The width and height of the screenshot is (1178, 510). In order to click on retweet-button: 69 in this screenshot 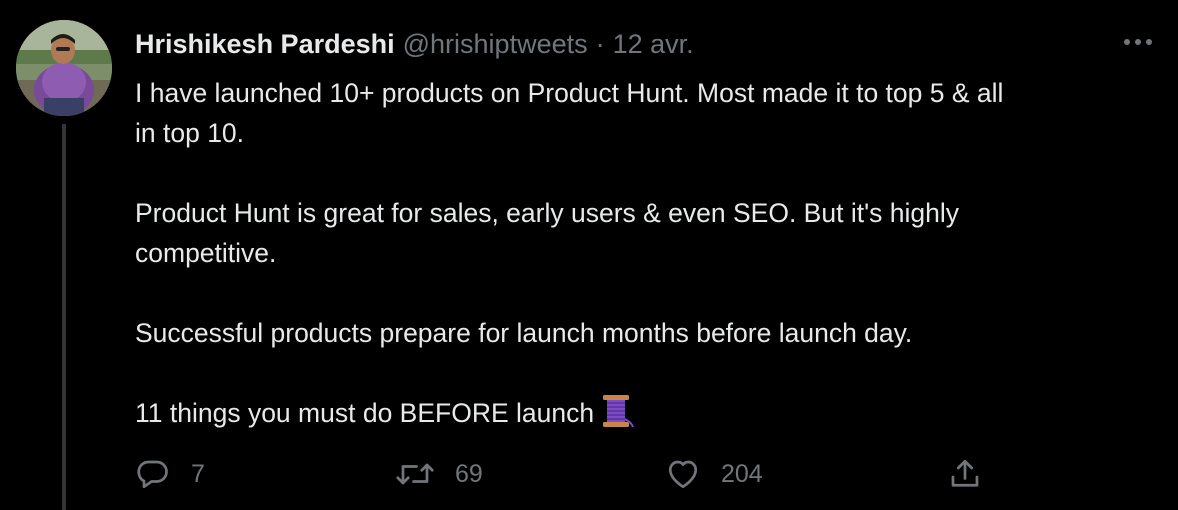, I will do `click(439, 474)`.